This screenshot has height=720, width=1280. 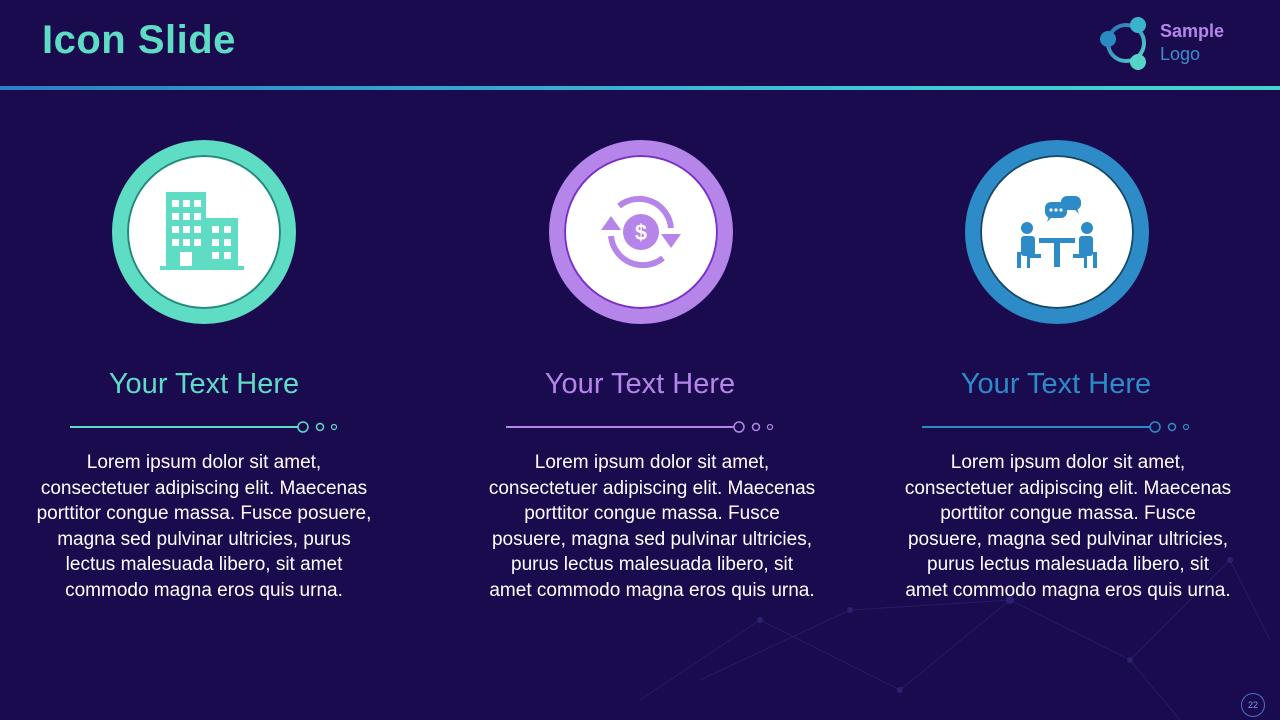 I want to click on dollar-cycle-icon: $, so click(x=641, y=232).